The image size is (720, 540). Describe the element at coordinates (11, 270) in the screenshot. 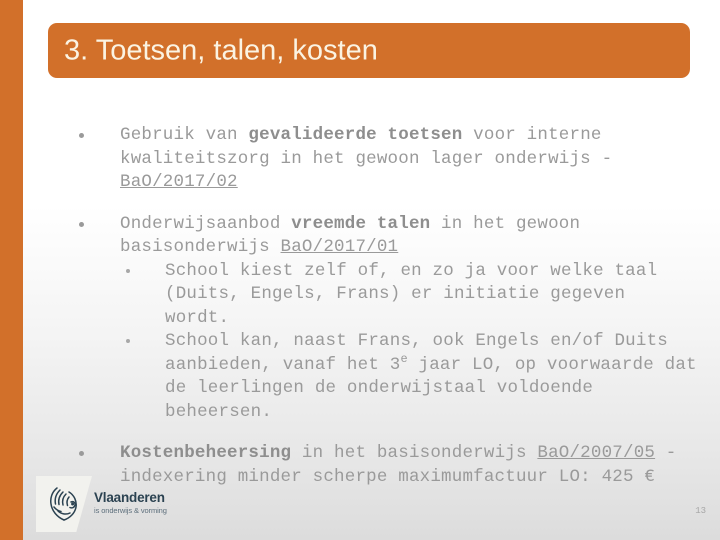

I see `sidebar-bar: AGODI - Academie` at that location.